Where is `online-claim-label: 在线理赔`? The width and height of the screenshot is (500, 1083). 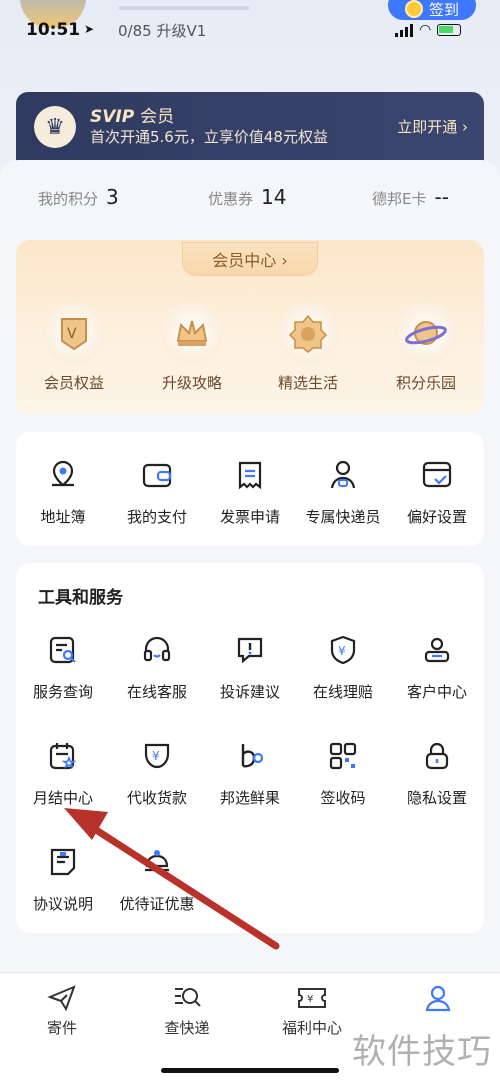
online-claim-label: 在线理赔 is located at coordinates (342, 692).